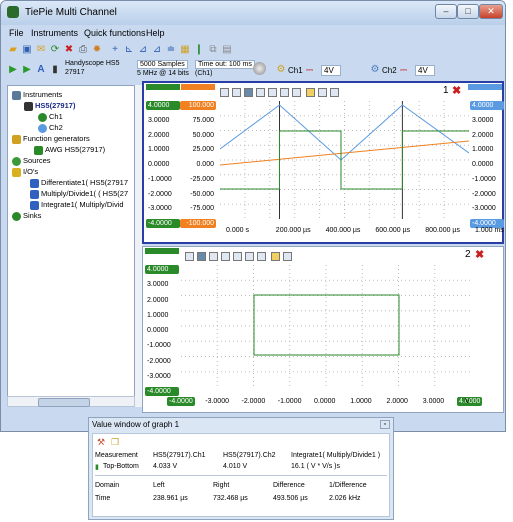 Image resolution: width=513 pixels, height=522 pixels. What do you see at coordinates (31, 161) in the screenshot?
I see `tree-item-sources: Sources` at bounding box center [31, 161].